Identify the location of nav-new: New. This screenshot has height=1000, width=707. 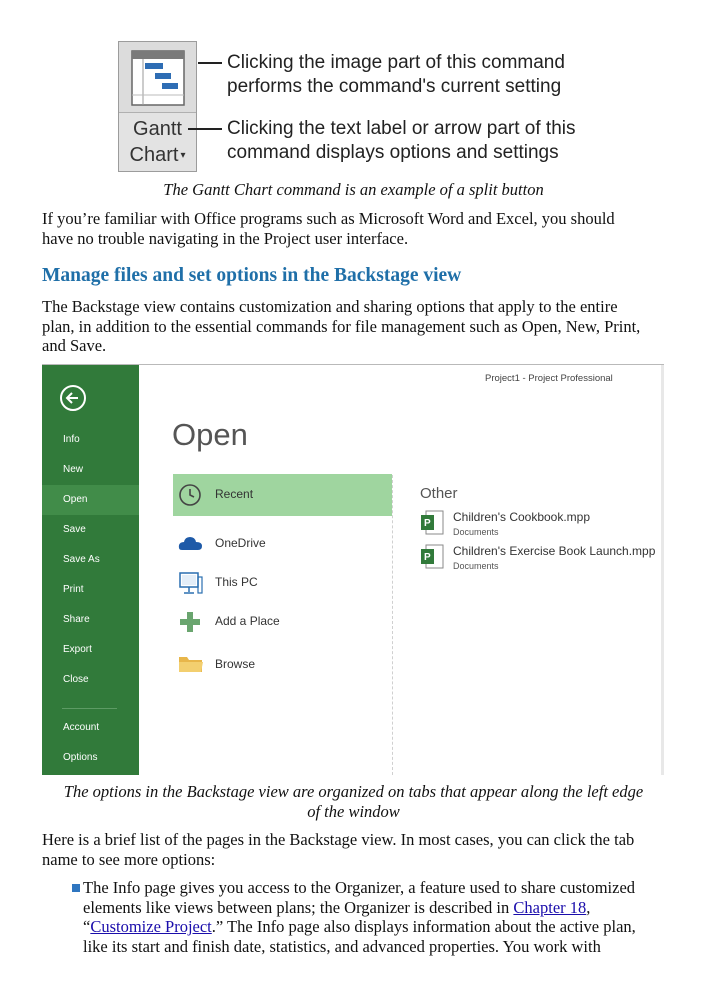
(90, 470).